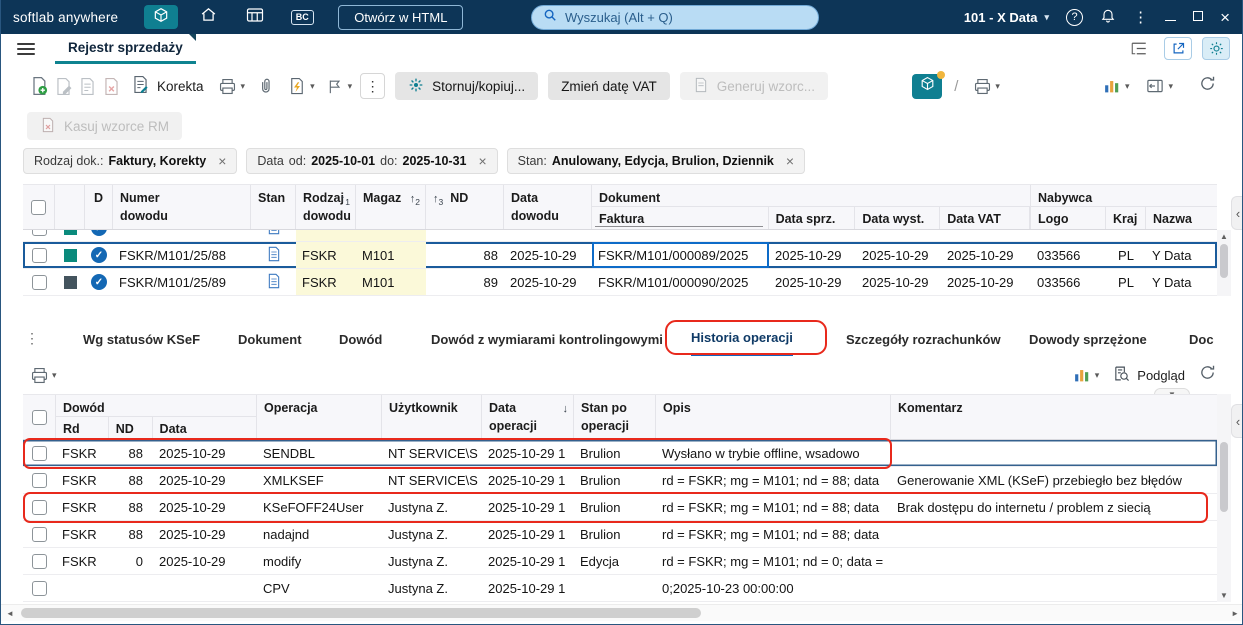  Describe the element at coordinates (615, 561) in the screenshot. I see `cell-stan-po: Edycja` at that location.